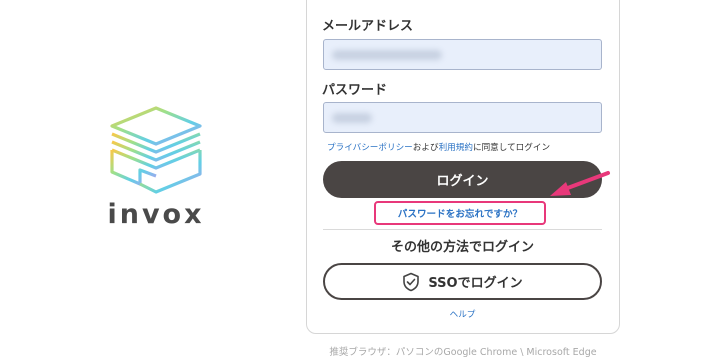 The height and width of the screenshot is (360, 720). I want to click on other-methods-label: その他の方法でログイン, so click(462, 247).